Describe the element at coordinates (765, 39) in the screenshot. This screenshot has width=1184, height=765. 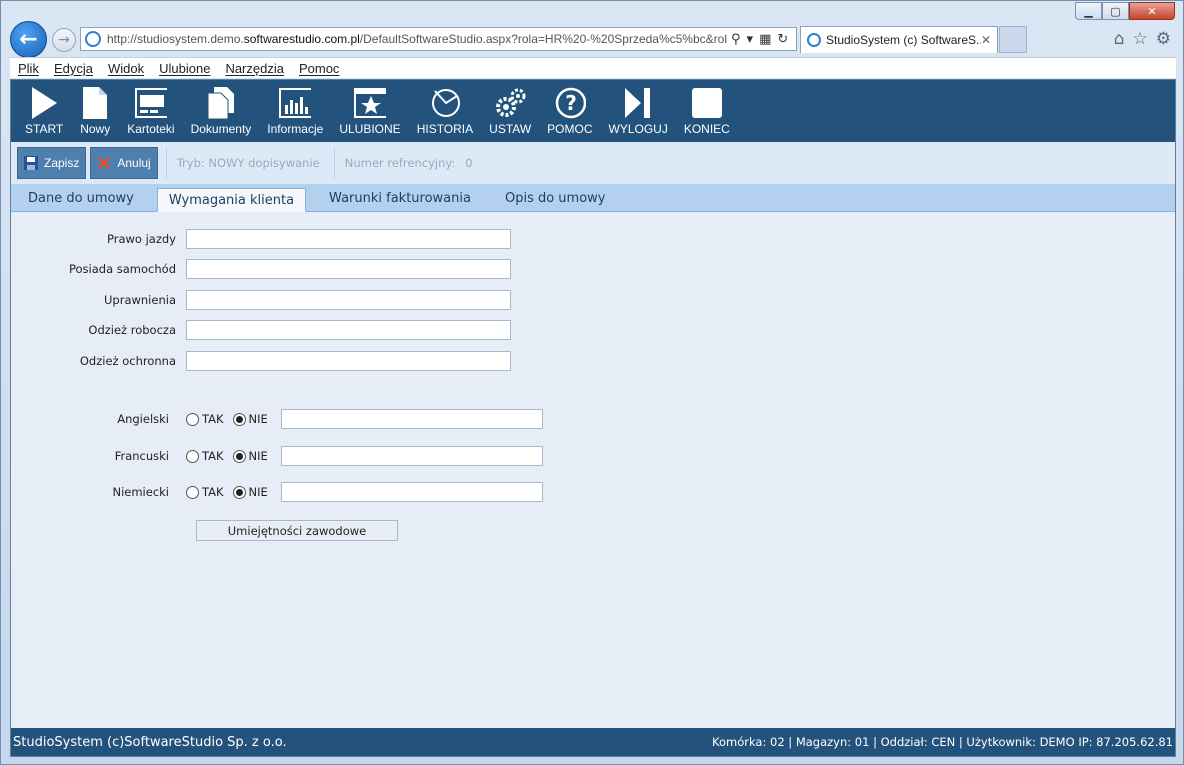
I see `compatibility-icon: ▦` at that location.